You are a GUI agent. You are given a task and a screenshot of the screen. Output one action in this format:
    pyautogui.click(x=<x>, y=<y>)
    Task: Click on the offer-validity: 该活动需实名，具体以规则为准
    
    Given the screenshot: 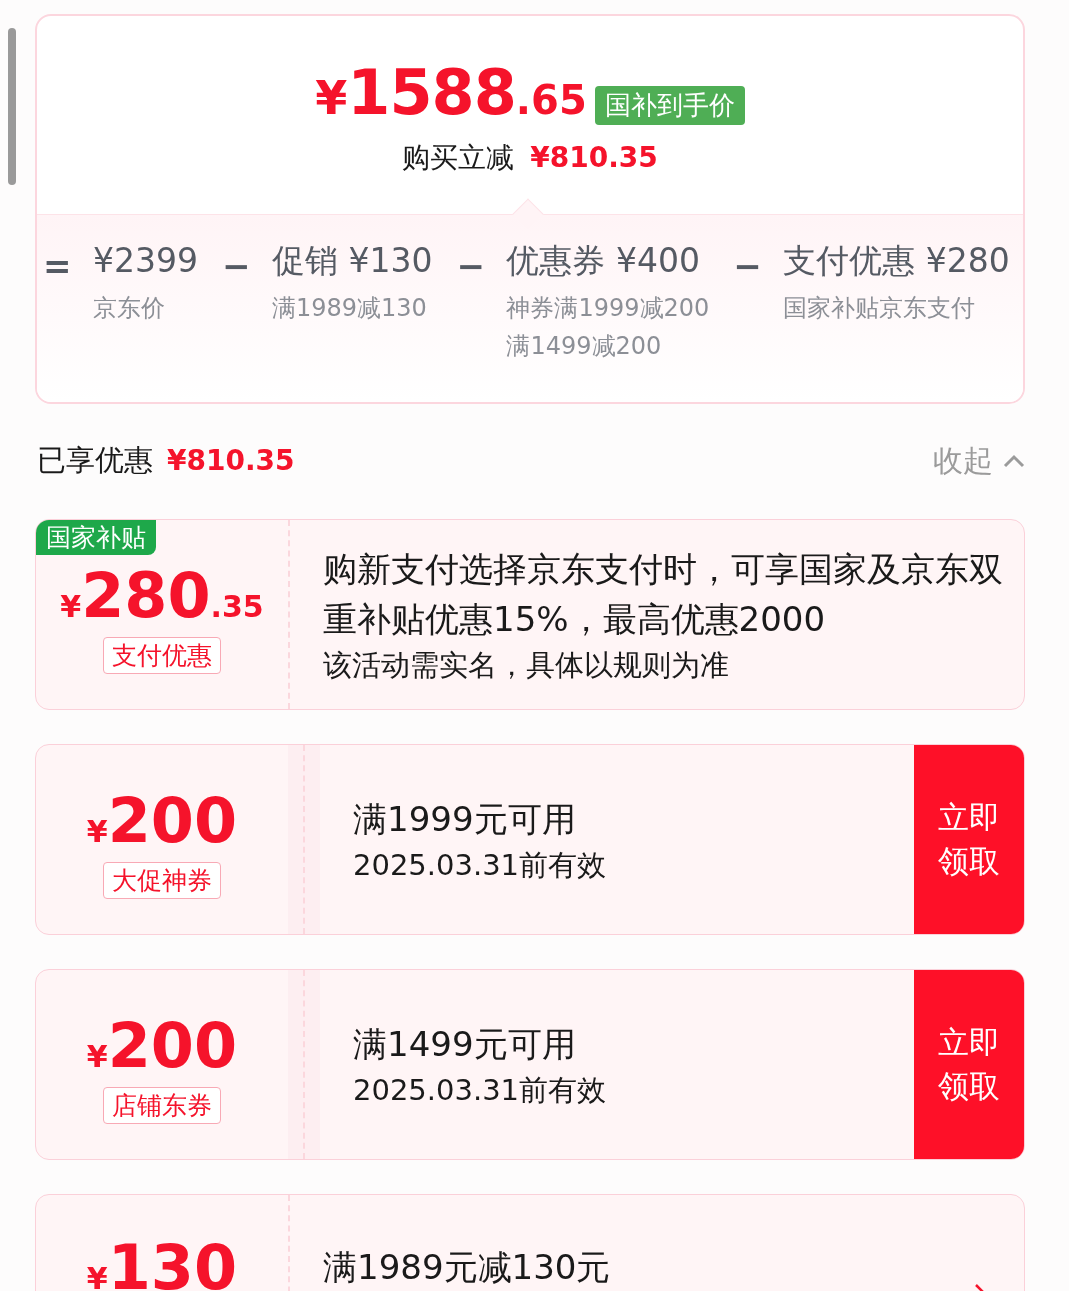 What is the action you would take?
    pyautogui.click(x=526, y=666)
    